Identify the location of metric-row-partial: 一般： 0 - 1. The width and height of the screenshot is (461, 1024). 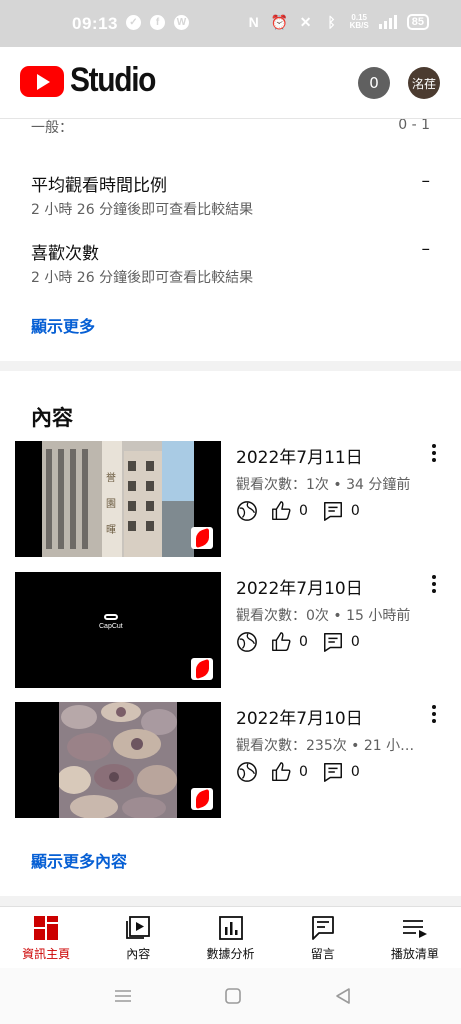
(230, 132).